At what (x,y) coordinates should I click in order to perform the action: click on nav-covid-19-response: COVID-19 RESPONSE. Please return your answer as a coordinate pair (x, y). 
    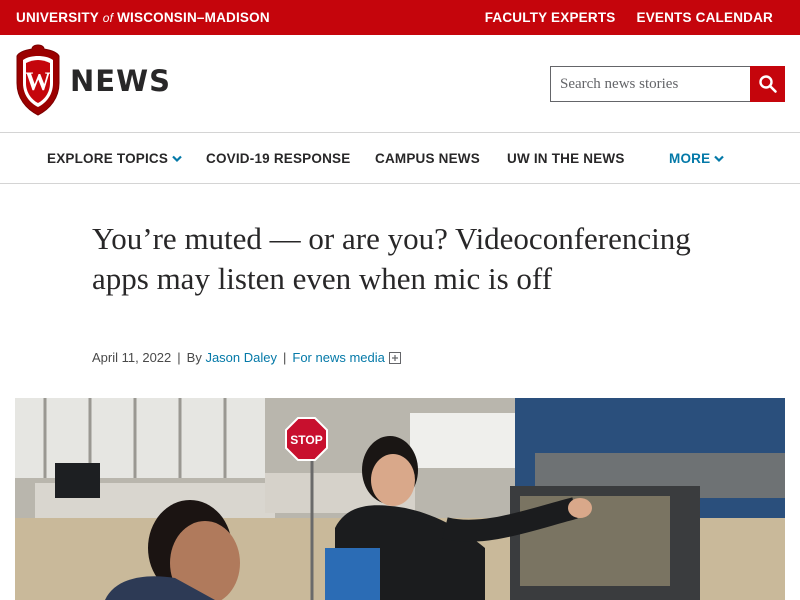
    Looking at the image, I should click on (278, 158).